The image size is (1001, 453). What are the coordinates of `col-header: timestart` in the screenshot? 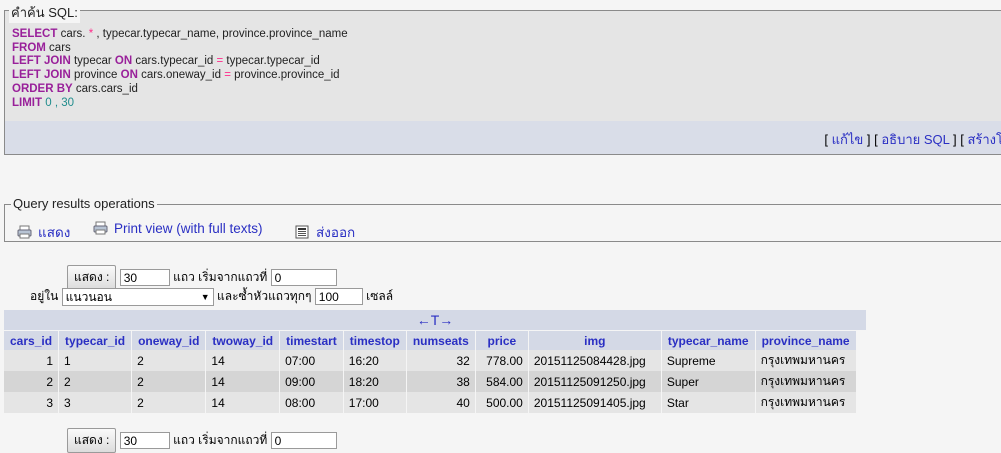 It's located at (311, 340).